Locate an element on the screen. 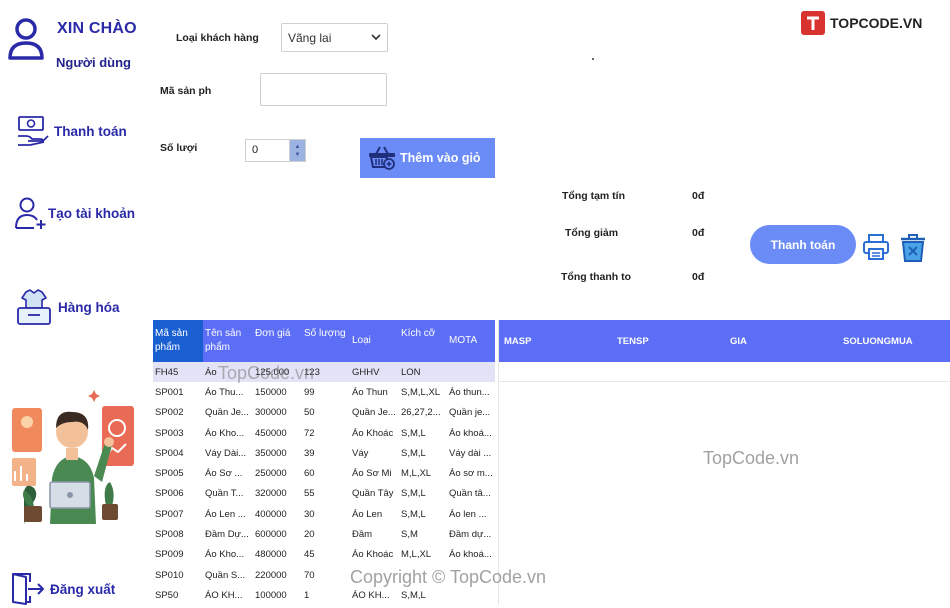 The image size is (950, 608). table-cell: SP010 is located at coordinates (169, 575).